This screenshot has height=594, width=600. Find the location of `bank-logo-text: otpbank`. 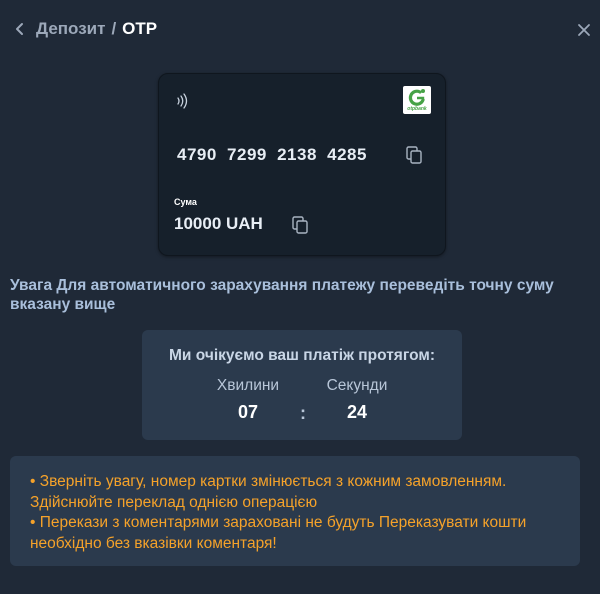

bank-logo-text: otpbank is located at coordinates (417, 109).